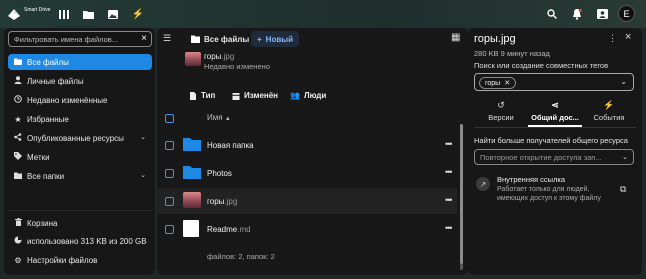 The width and height of the screenshot is (646, 279). I want to click on storage-usage-label: использовано 313 KB из 200 GB, so click(87, 241).